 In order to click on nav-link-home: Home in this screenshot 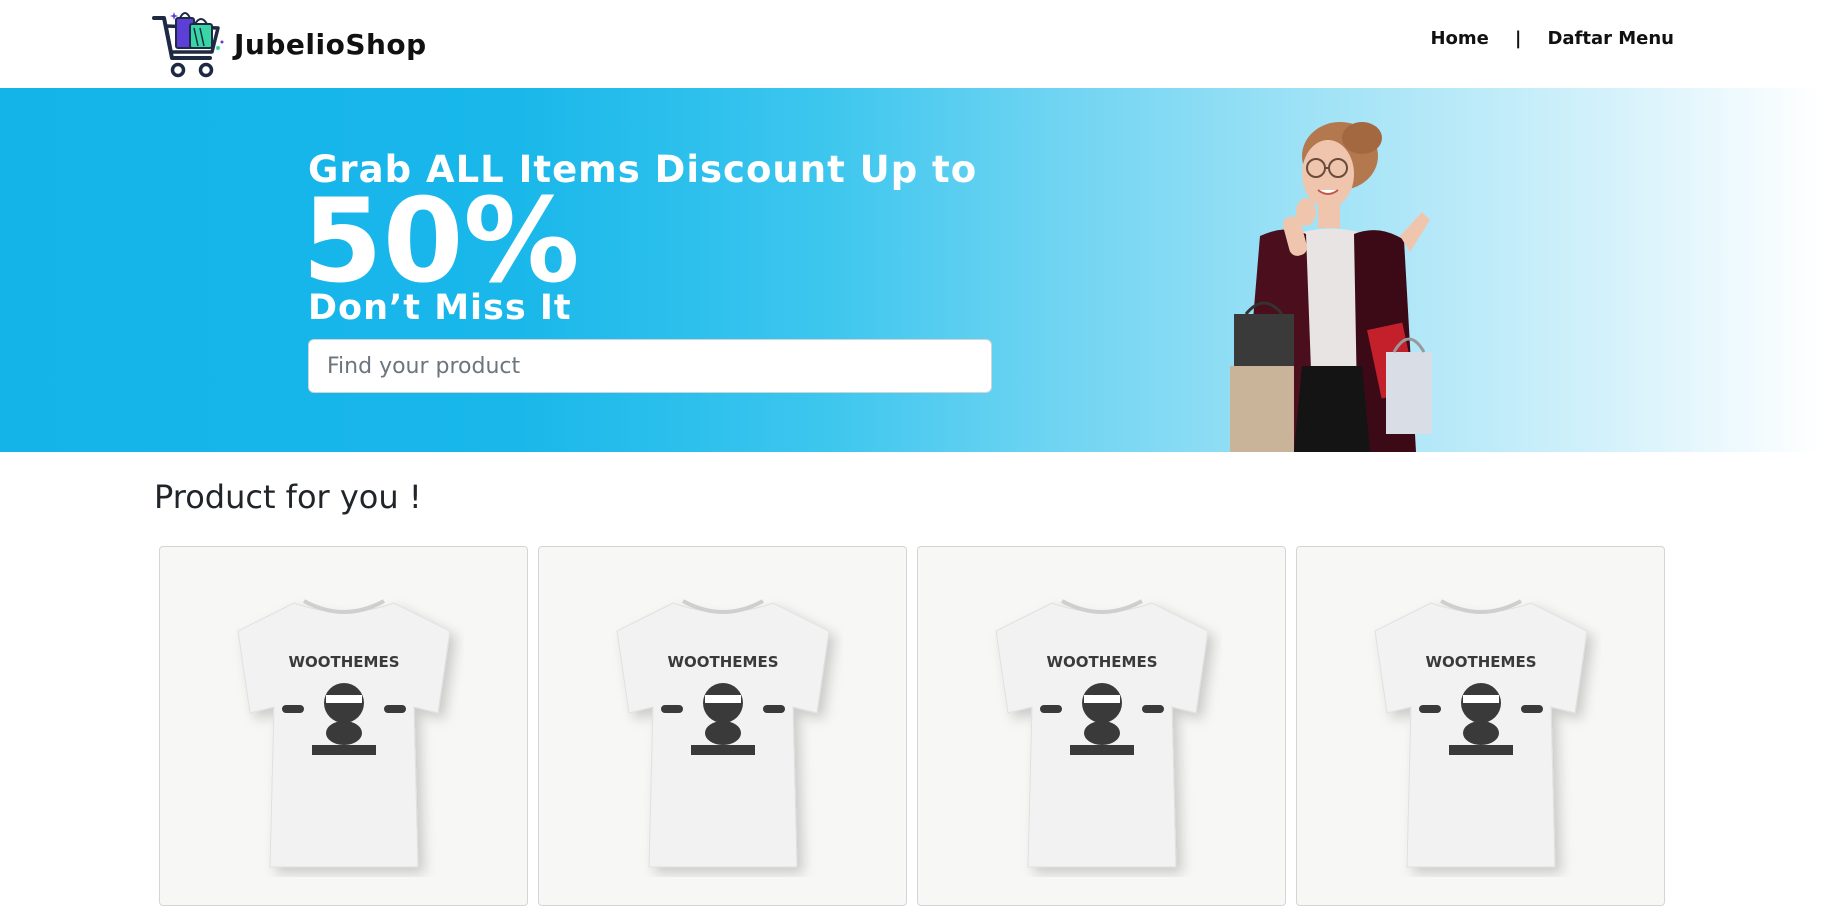, I will do `click(1459, 38)`.